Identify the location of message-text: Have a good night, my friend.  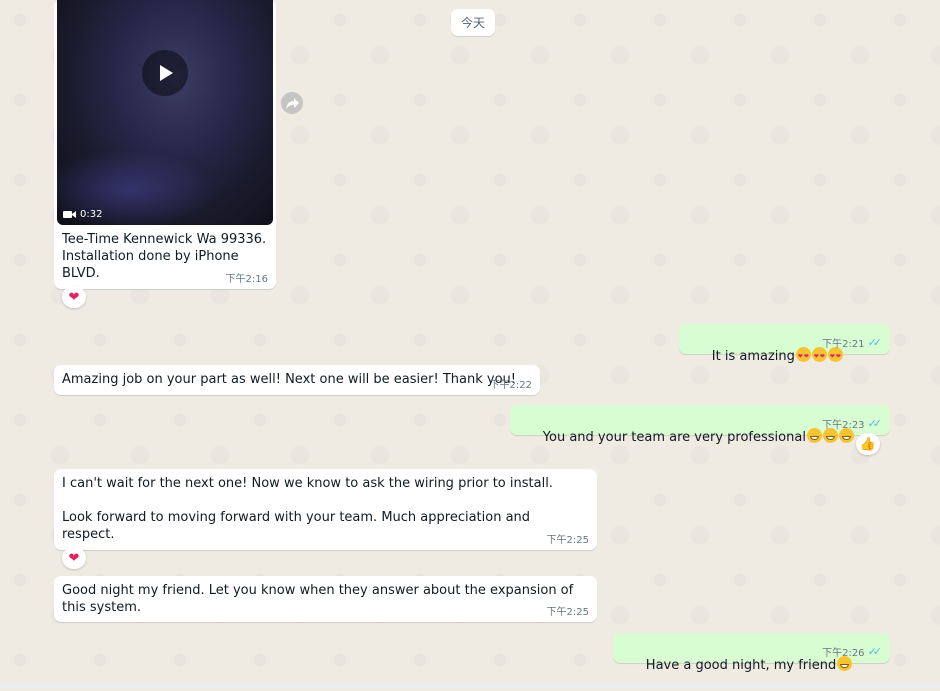
(741, 665).